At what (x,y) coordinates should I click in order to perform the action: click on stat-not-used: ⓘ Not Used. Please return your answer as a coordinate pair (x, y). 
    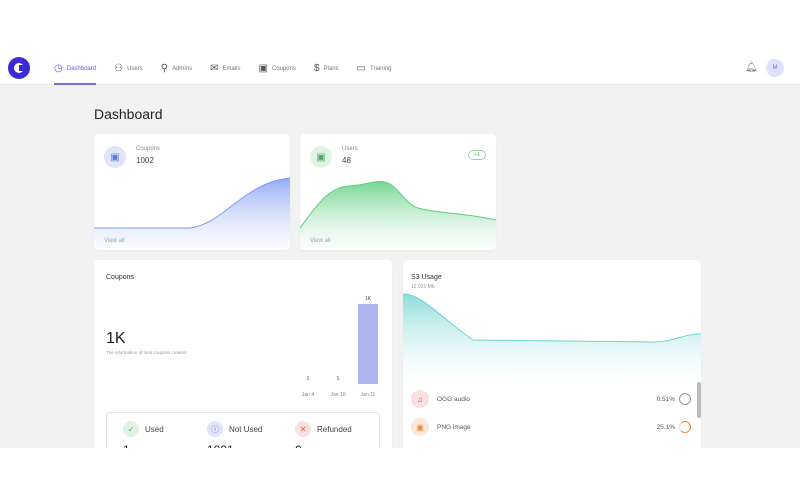
    Looking at the image, I should click on (234, 429).